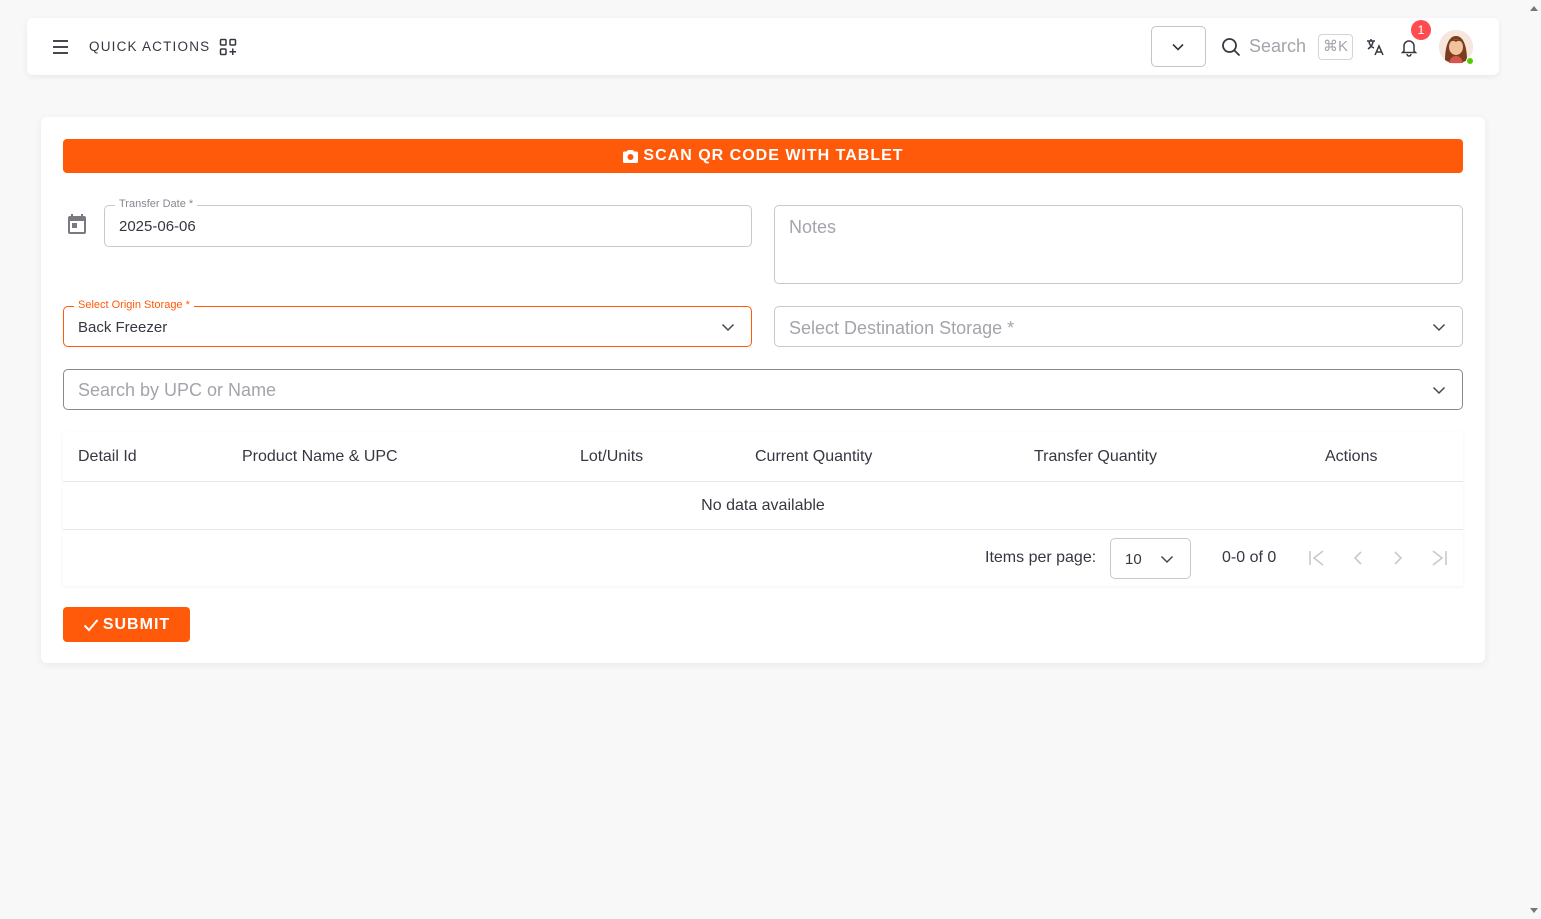  I want to click on column-header-actions: Actions, so click(1351, 456).